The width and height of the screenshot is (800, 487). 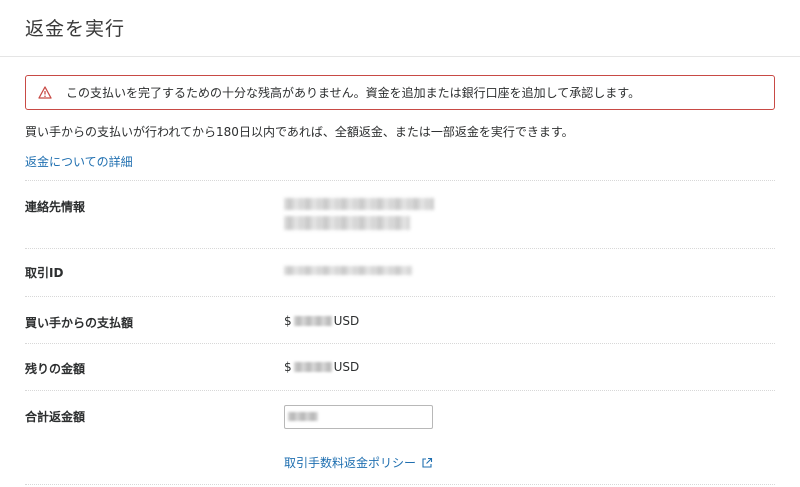 I want to click on warning-triangle-icon, so click(x=46, y=93).